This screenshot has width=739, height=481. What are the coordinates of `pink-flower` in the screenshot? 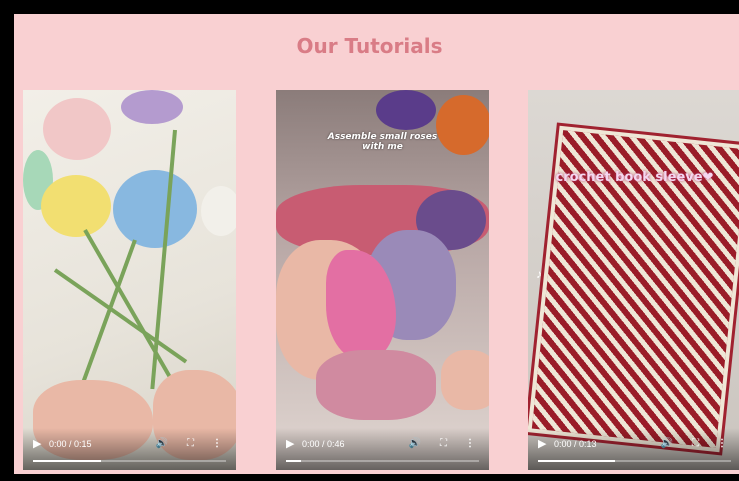 It's located at (77, 129).